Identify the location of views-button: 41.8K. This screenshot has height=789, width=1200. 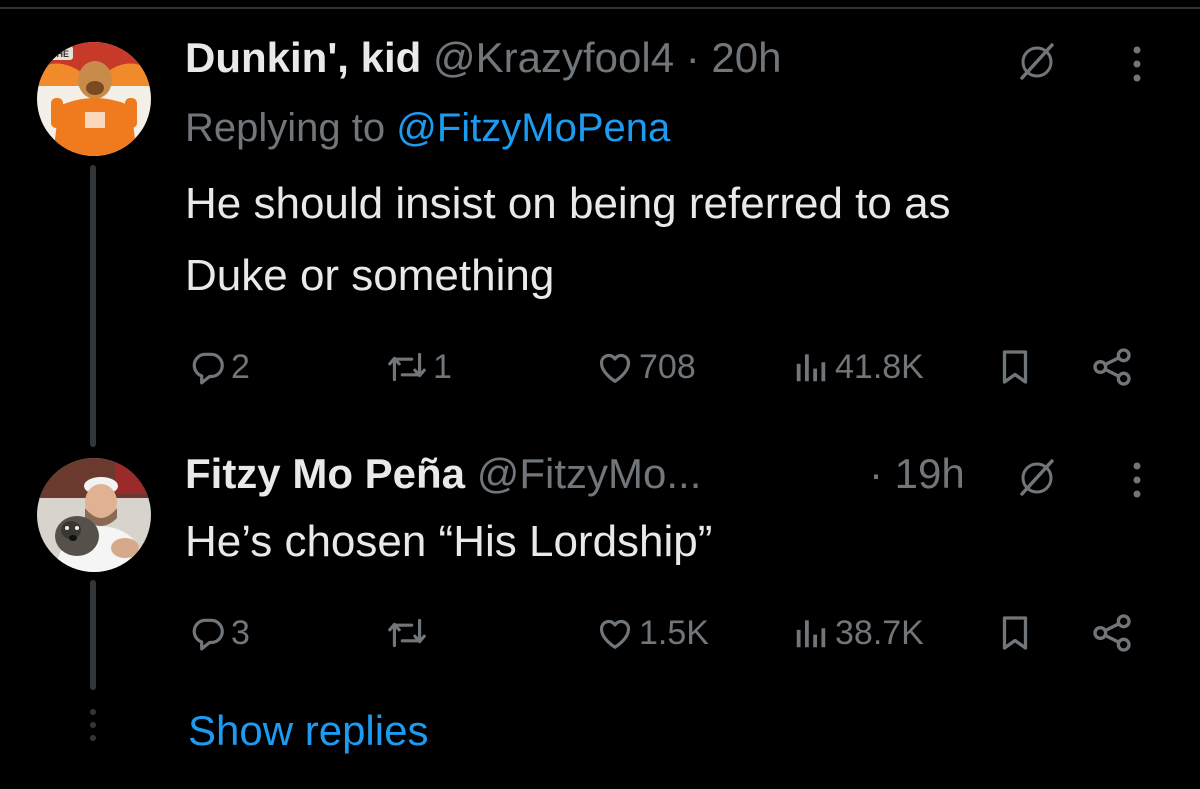
(857, 367).